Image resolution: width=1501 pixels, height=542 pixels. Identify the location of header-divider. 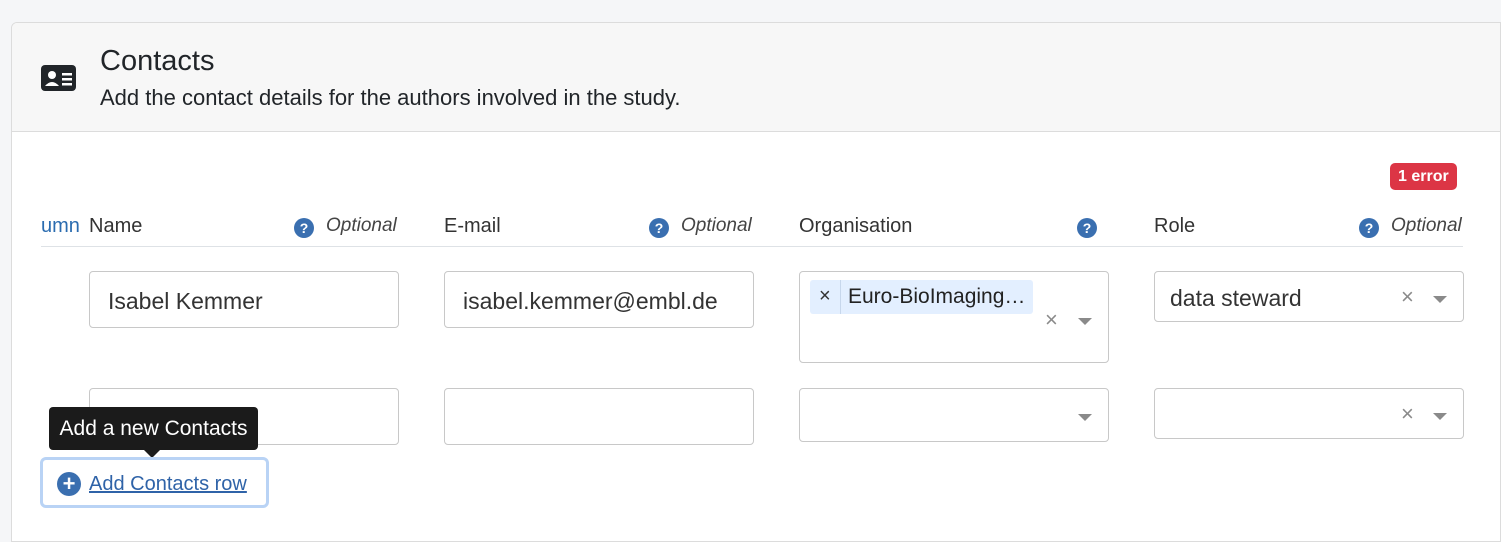
(752, 246).